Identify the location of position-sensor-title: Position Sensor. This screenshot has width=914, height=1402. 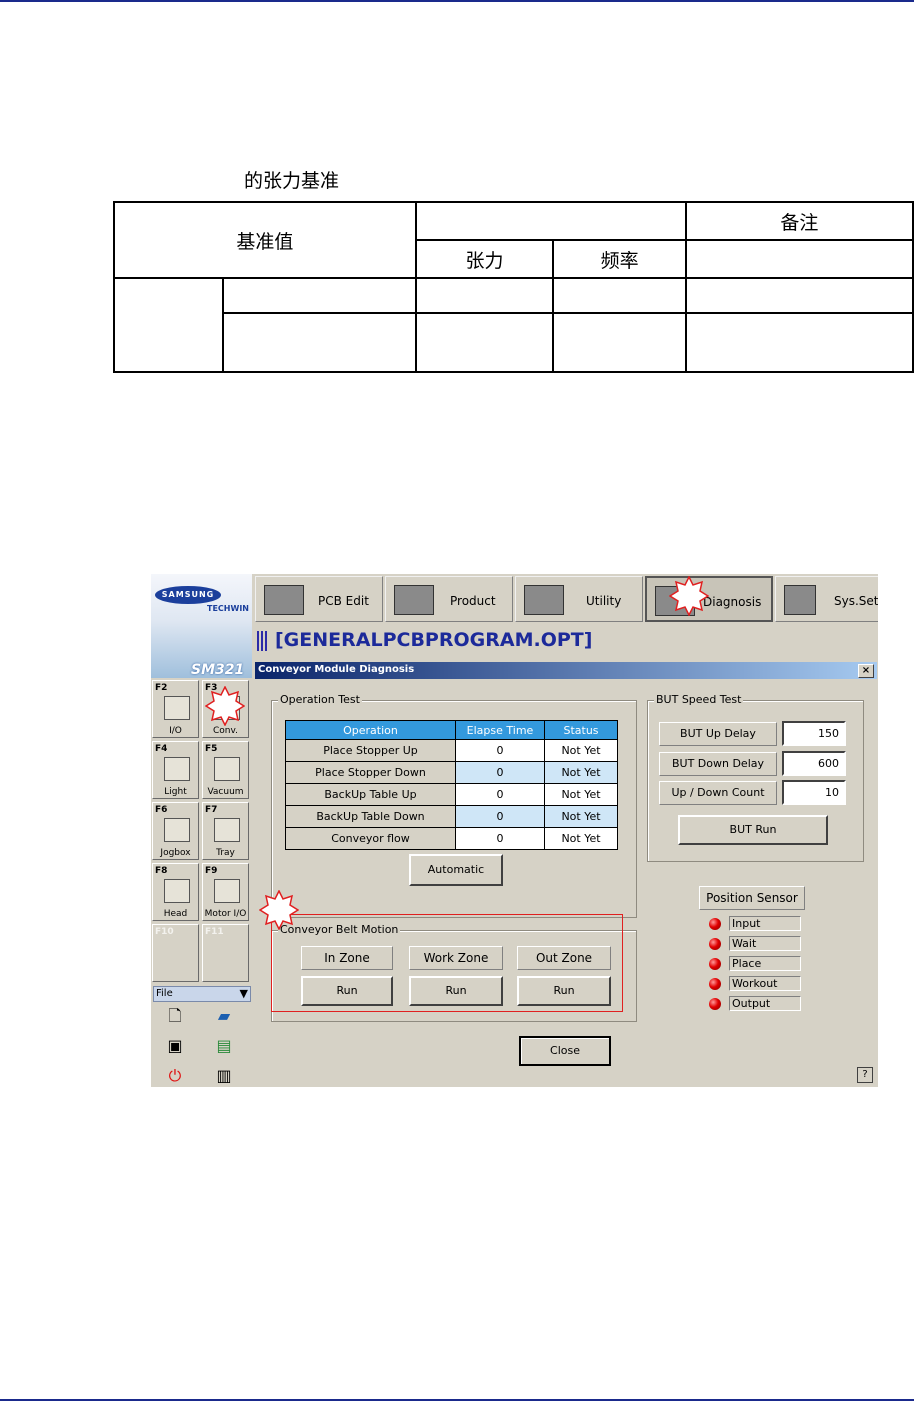
(752, 898).